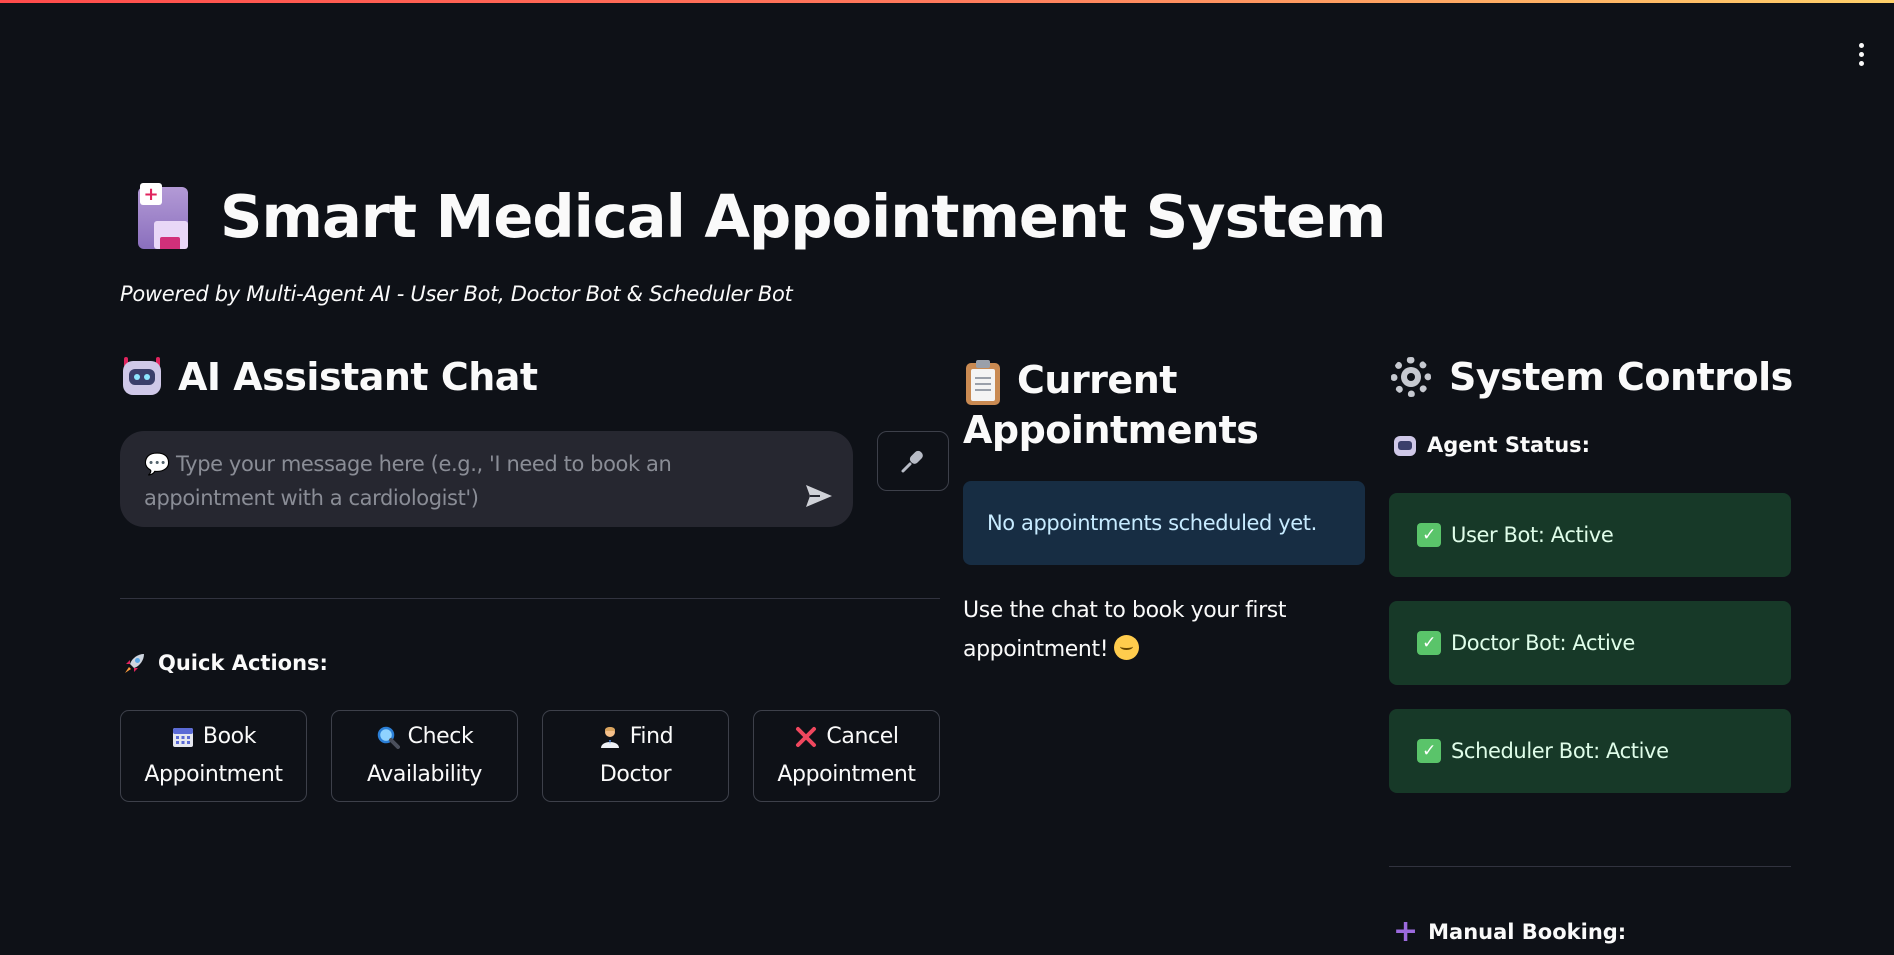 The height and width of the screenshot is (955, 1894). What do you see at coordinates (464, 481) in the screenshot?
I see `chat-input` at bounding box center [464, 481].